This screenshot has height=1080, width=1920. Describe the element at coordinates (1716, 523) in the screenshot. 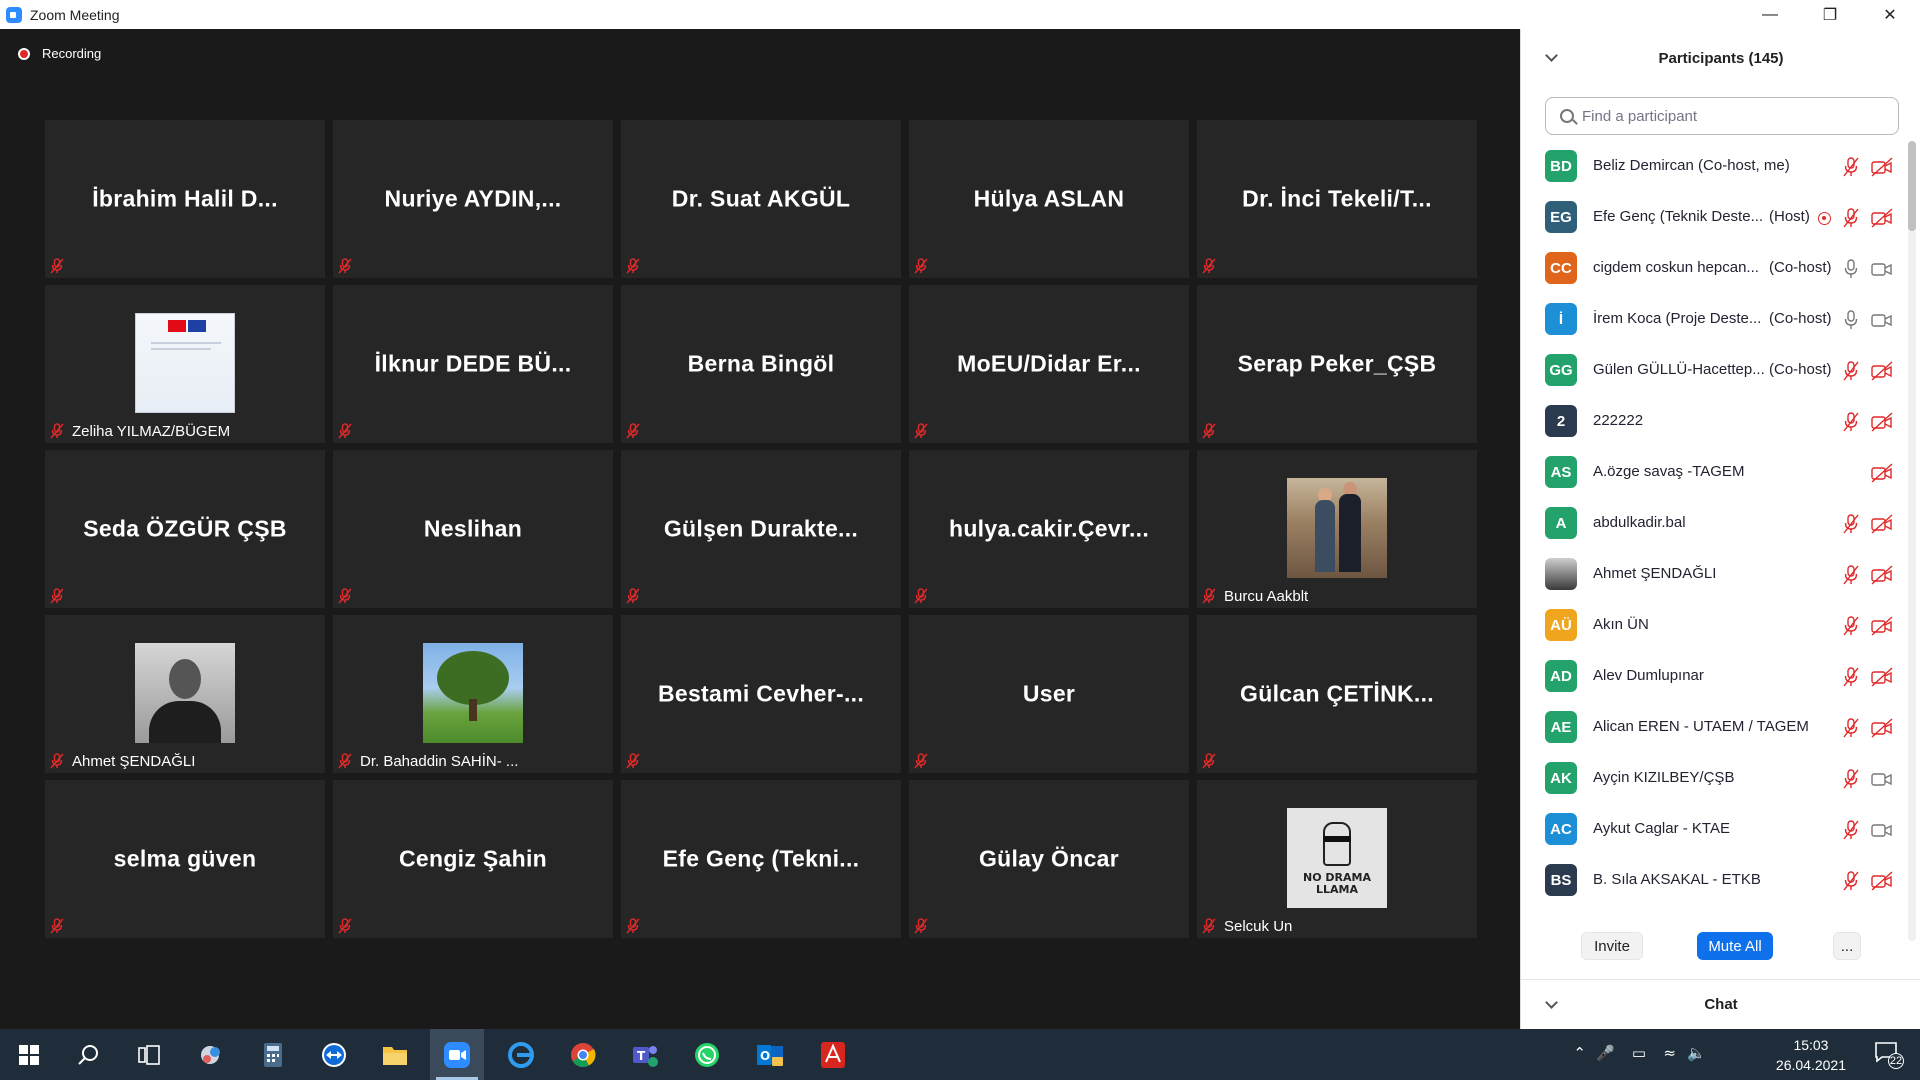

I see `participant-row: Aabdulkadir.bal` at that location.